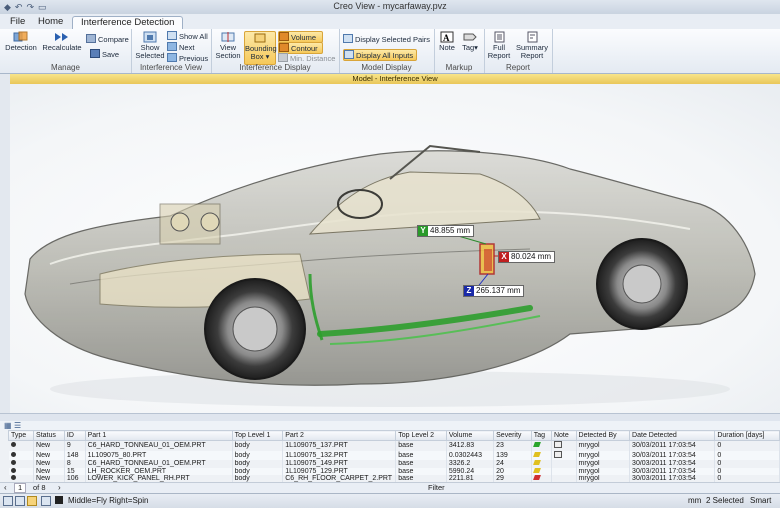 This screenshot has height=508, width=780. What do you see at coordinates (421, 435) in the screenshot?
I see `col-top-level-2: Top Level 2` at bounding box center [421, 435].